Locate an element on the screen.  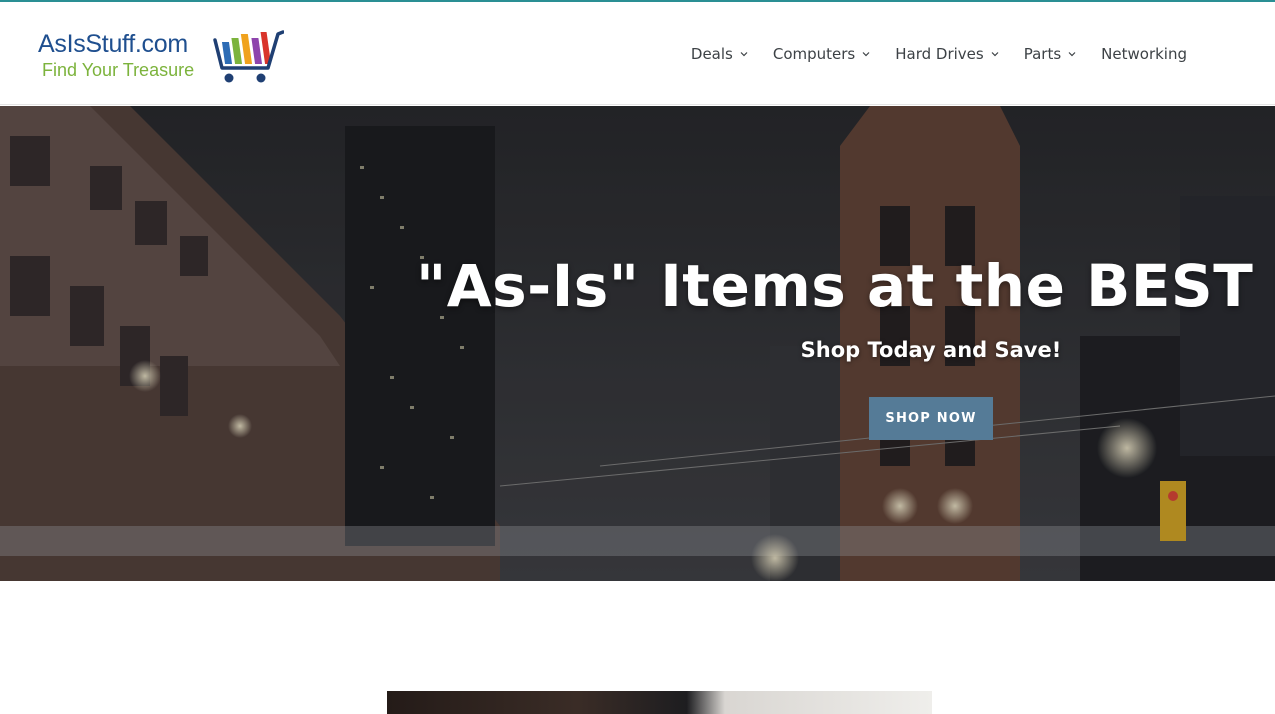
nav-item-deals: Deals is located at coordinates (720, 54).